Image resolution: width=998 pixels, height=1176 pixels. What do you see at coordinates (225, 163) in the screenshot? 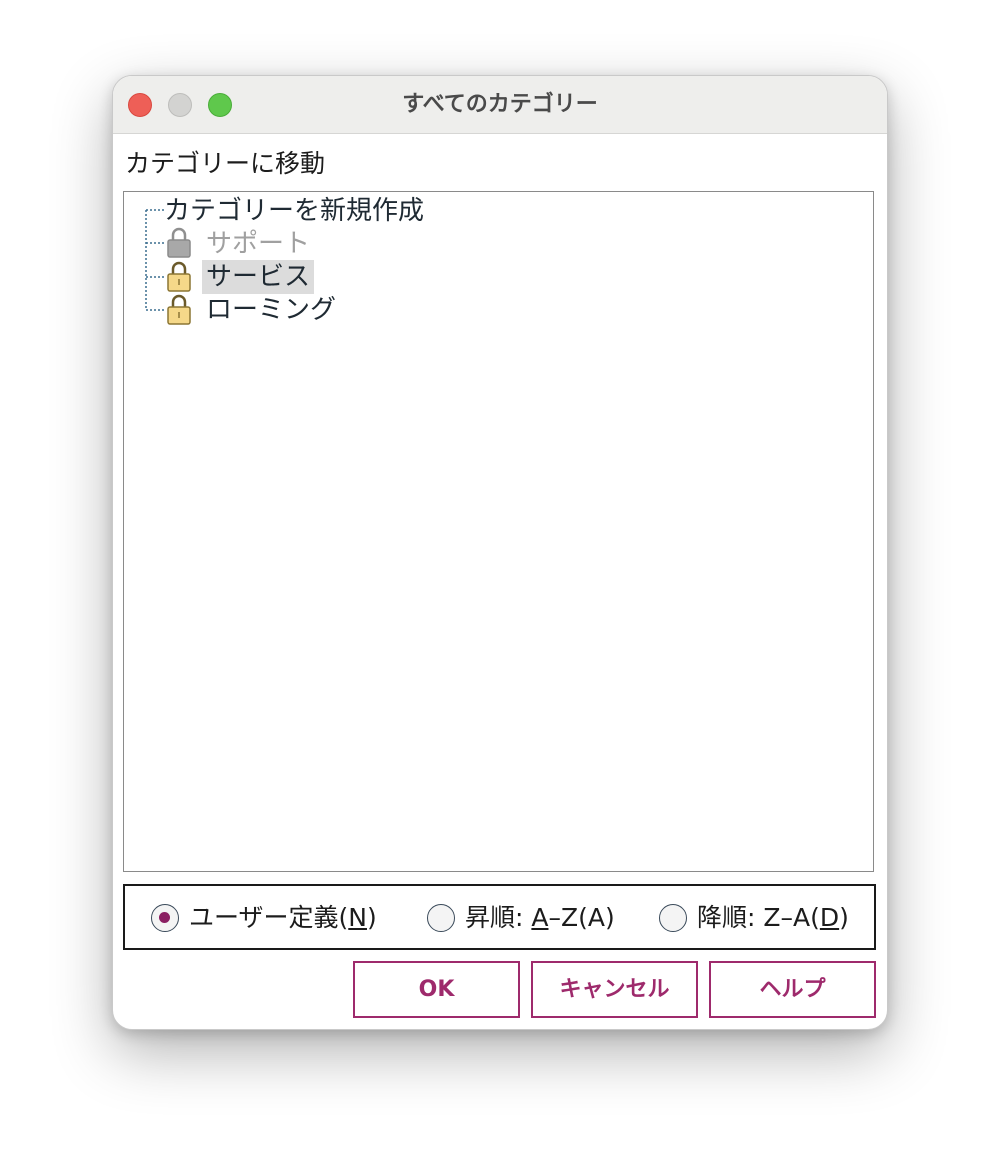
I see `move-to-category-label: カテゴリーに移動` at bounding box center [225, 163].